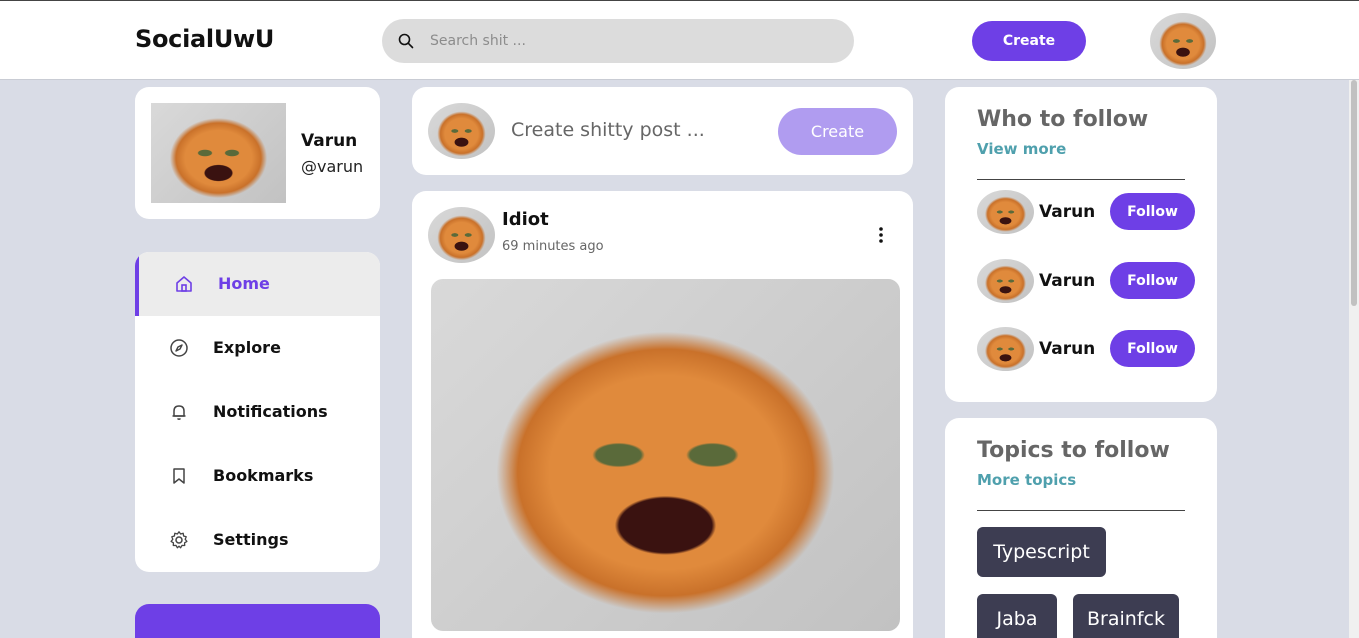 The height and width of the screenshot is (638, 1359). I want to click on sidebar-item-label: Notifications, so click(270, 411).